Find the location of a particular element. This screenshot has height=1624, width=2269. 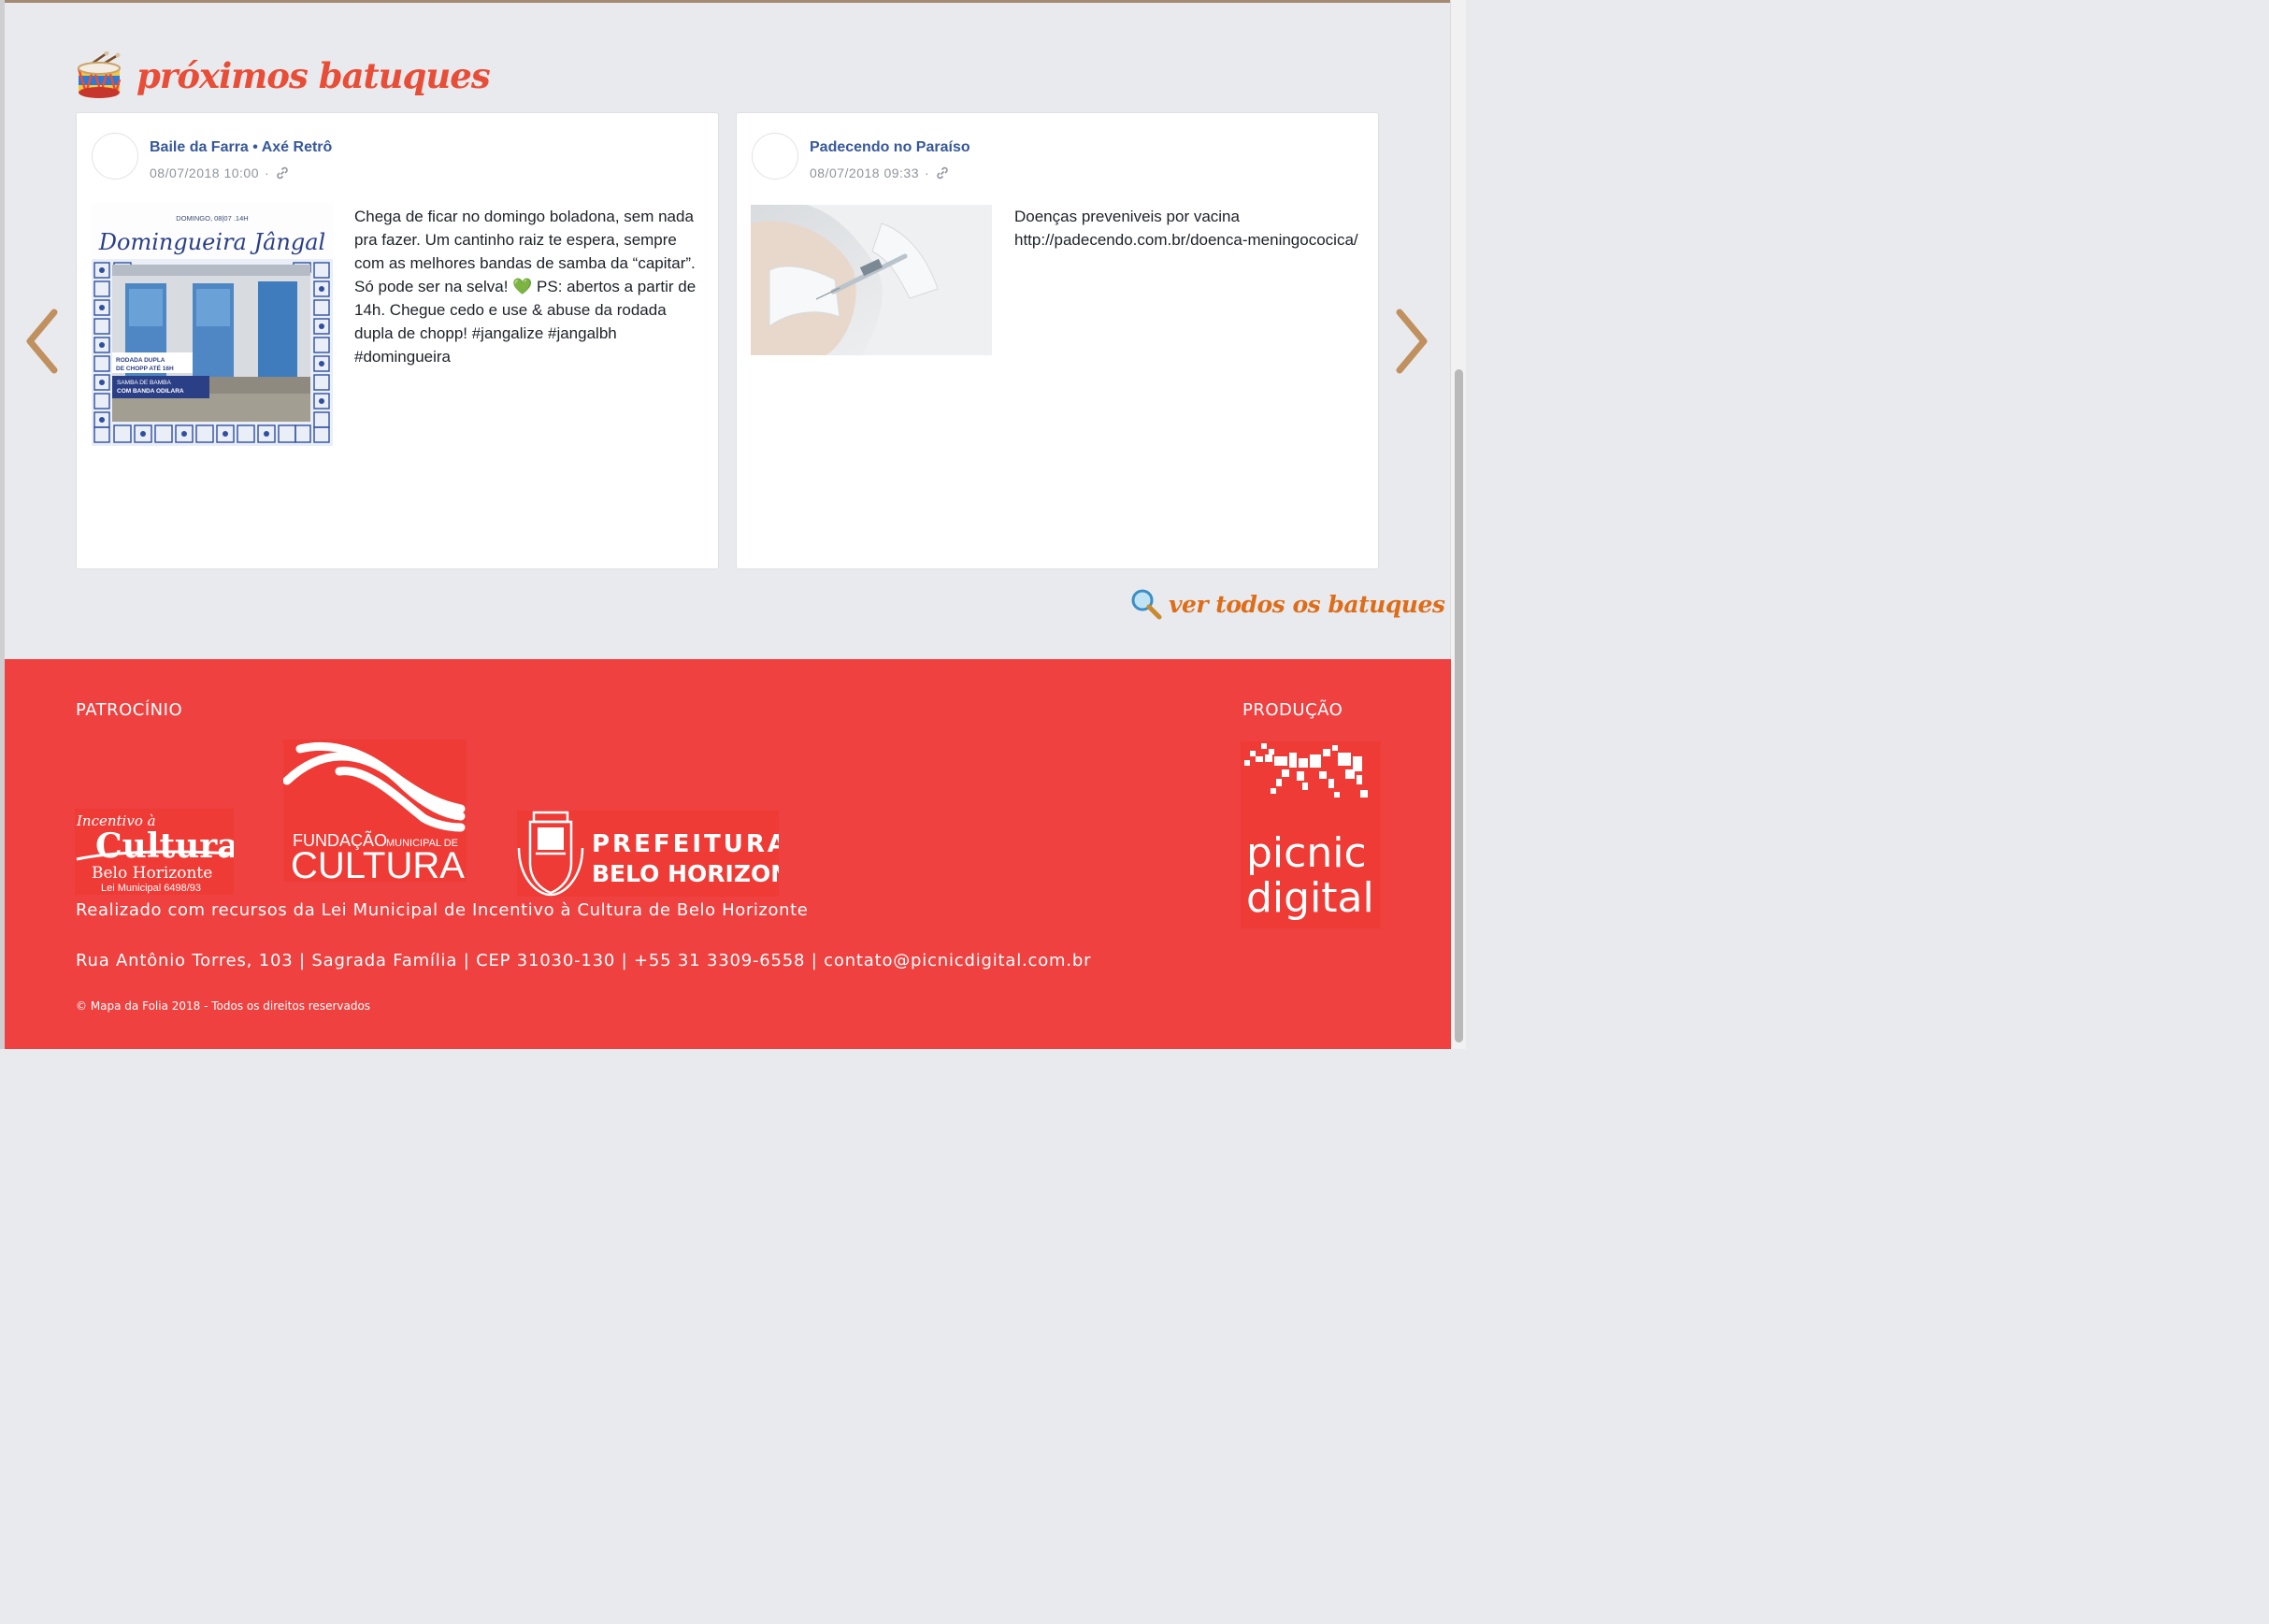

image-promo1-line1: RODADA DUPLA is located at coordinates (140, 360).